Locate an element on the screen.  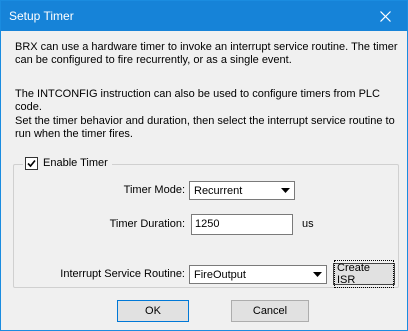
timer-mode-label: Timer Mode: is located at coordinates (154, 190).